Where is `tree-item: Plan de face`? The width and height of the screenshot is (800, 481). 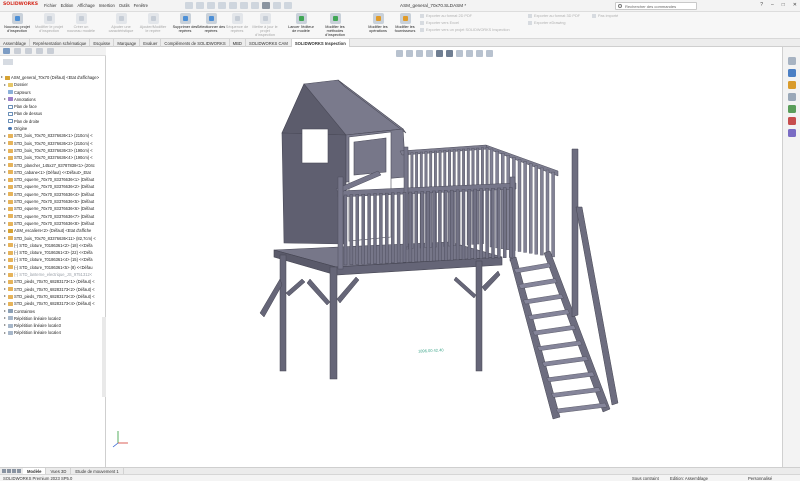 tree-item: Plan de face is located at coordinates (53, 106).